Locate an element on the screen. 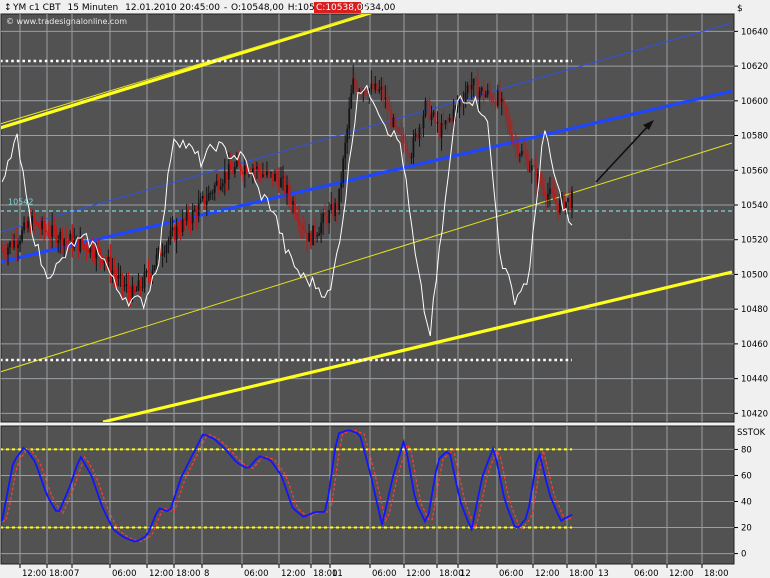  timeframe-label: 15 Minuten is located at coordinates (93, 8).